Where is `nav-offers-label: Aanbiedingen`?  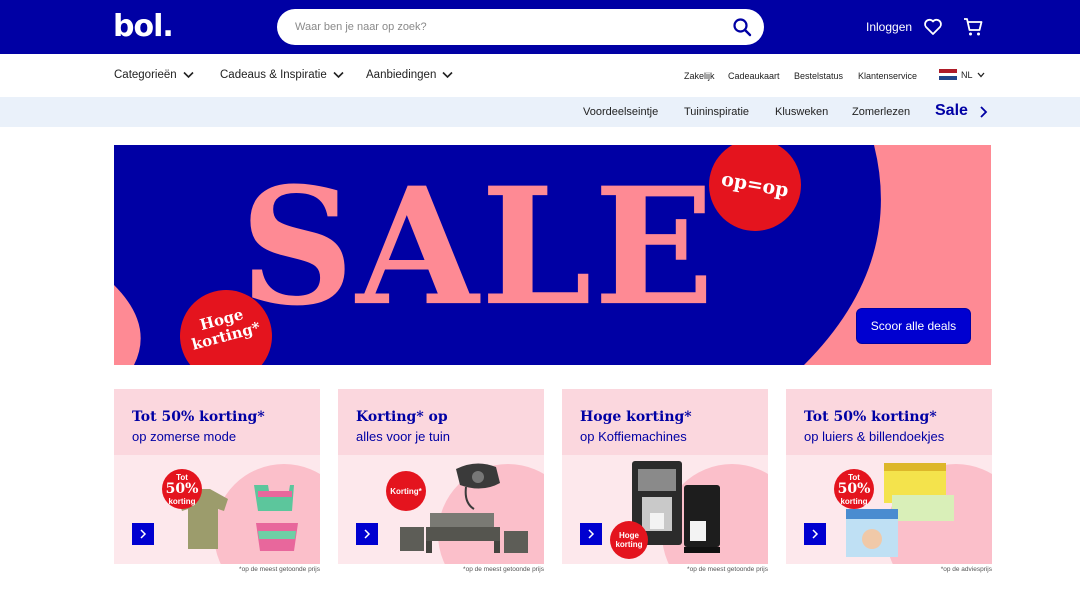 nav-offers-label: Aanbiedingen is located at coordinates (401, 75).